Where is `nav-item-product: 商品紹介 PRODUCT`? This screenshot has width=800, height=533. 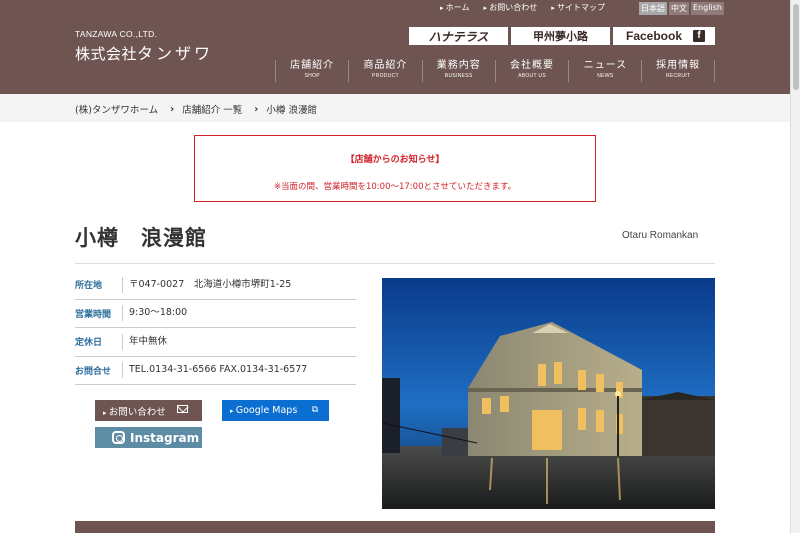
nav-item-product: 商品紹介 PRODUCT is located at coordinates (384, 71).